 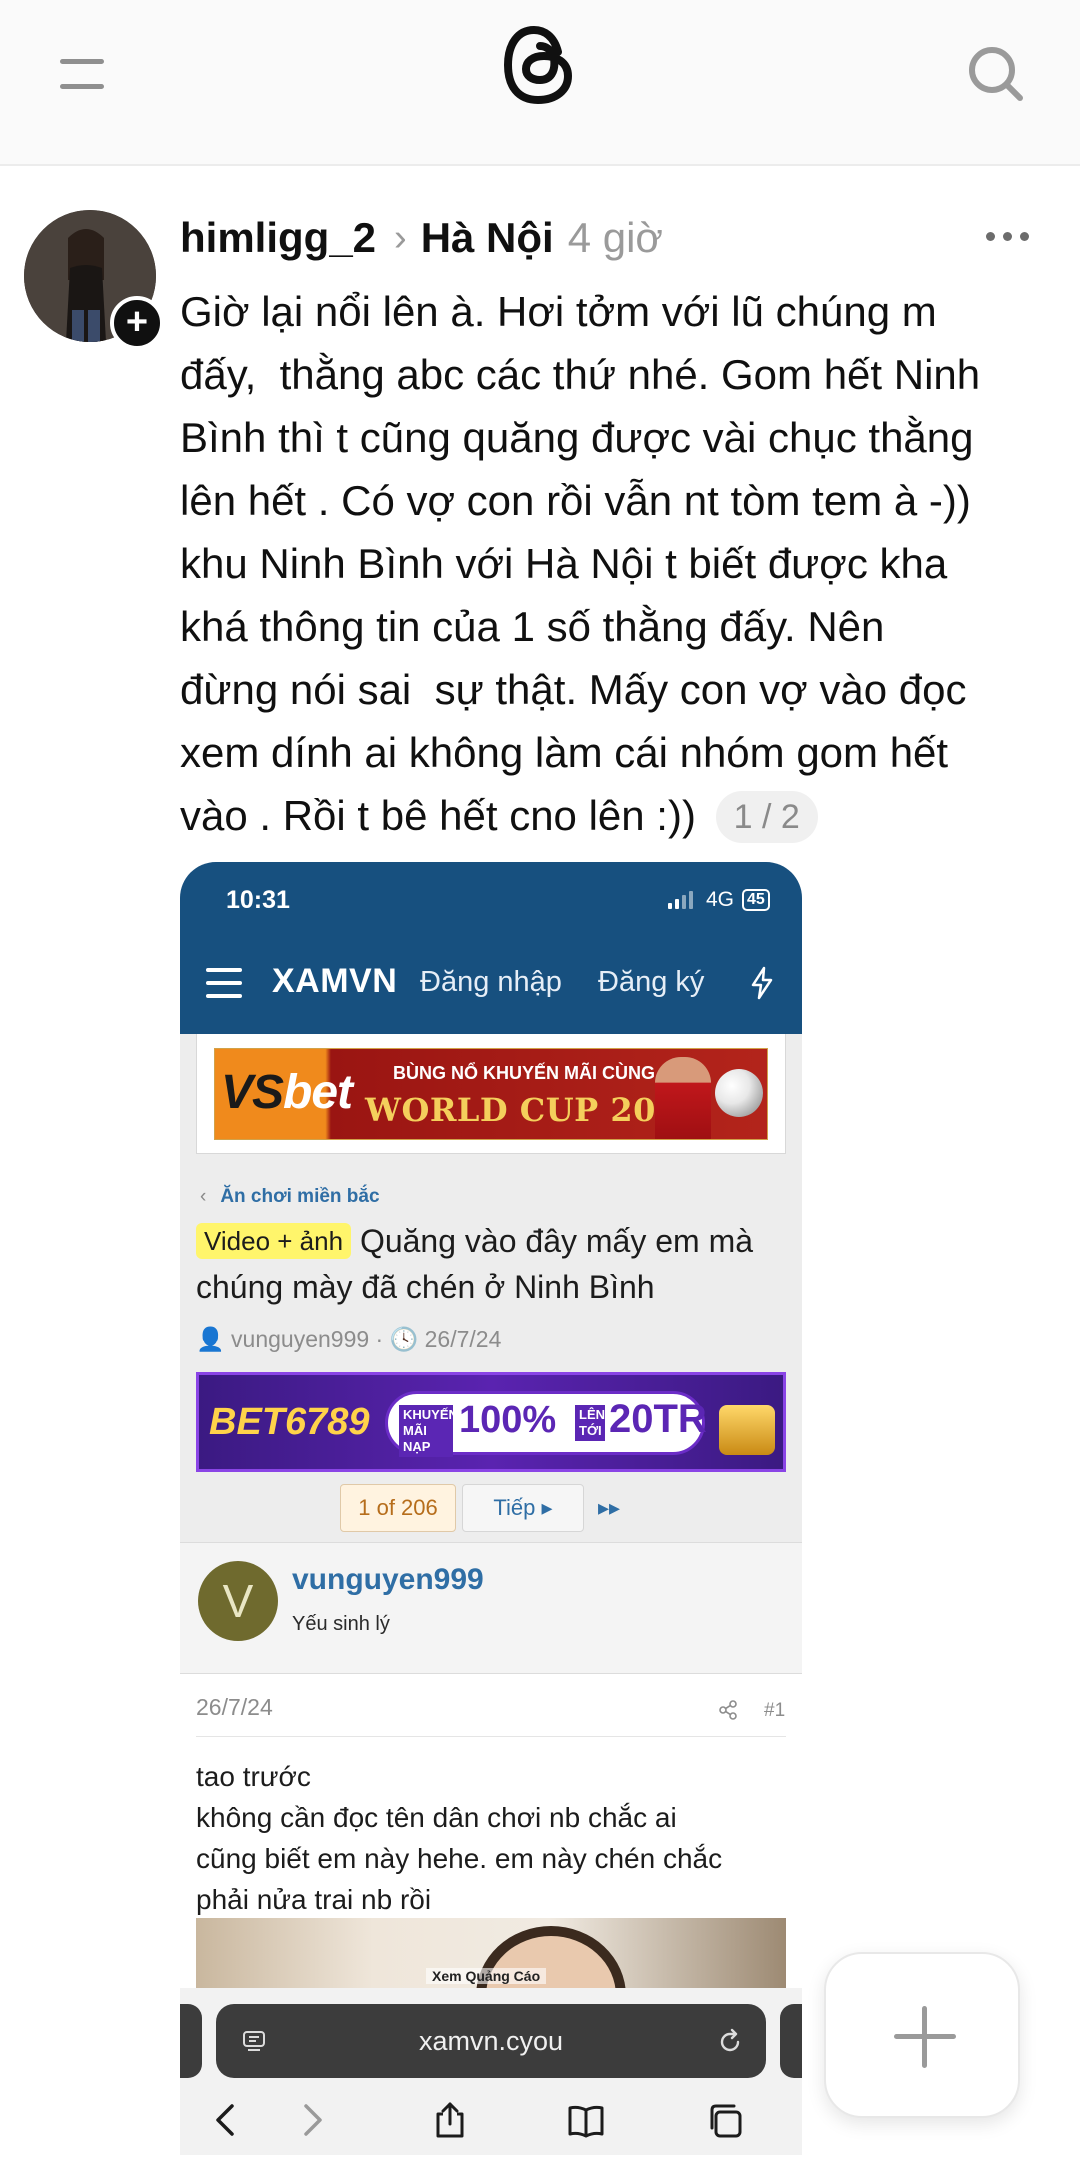 I want to click on bet6789-logo: BET6789, so click(x=289, y=1422).